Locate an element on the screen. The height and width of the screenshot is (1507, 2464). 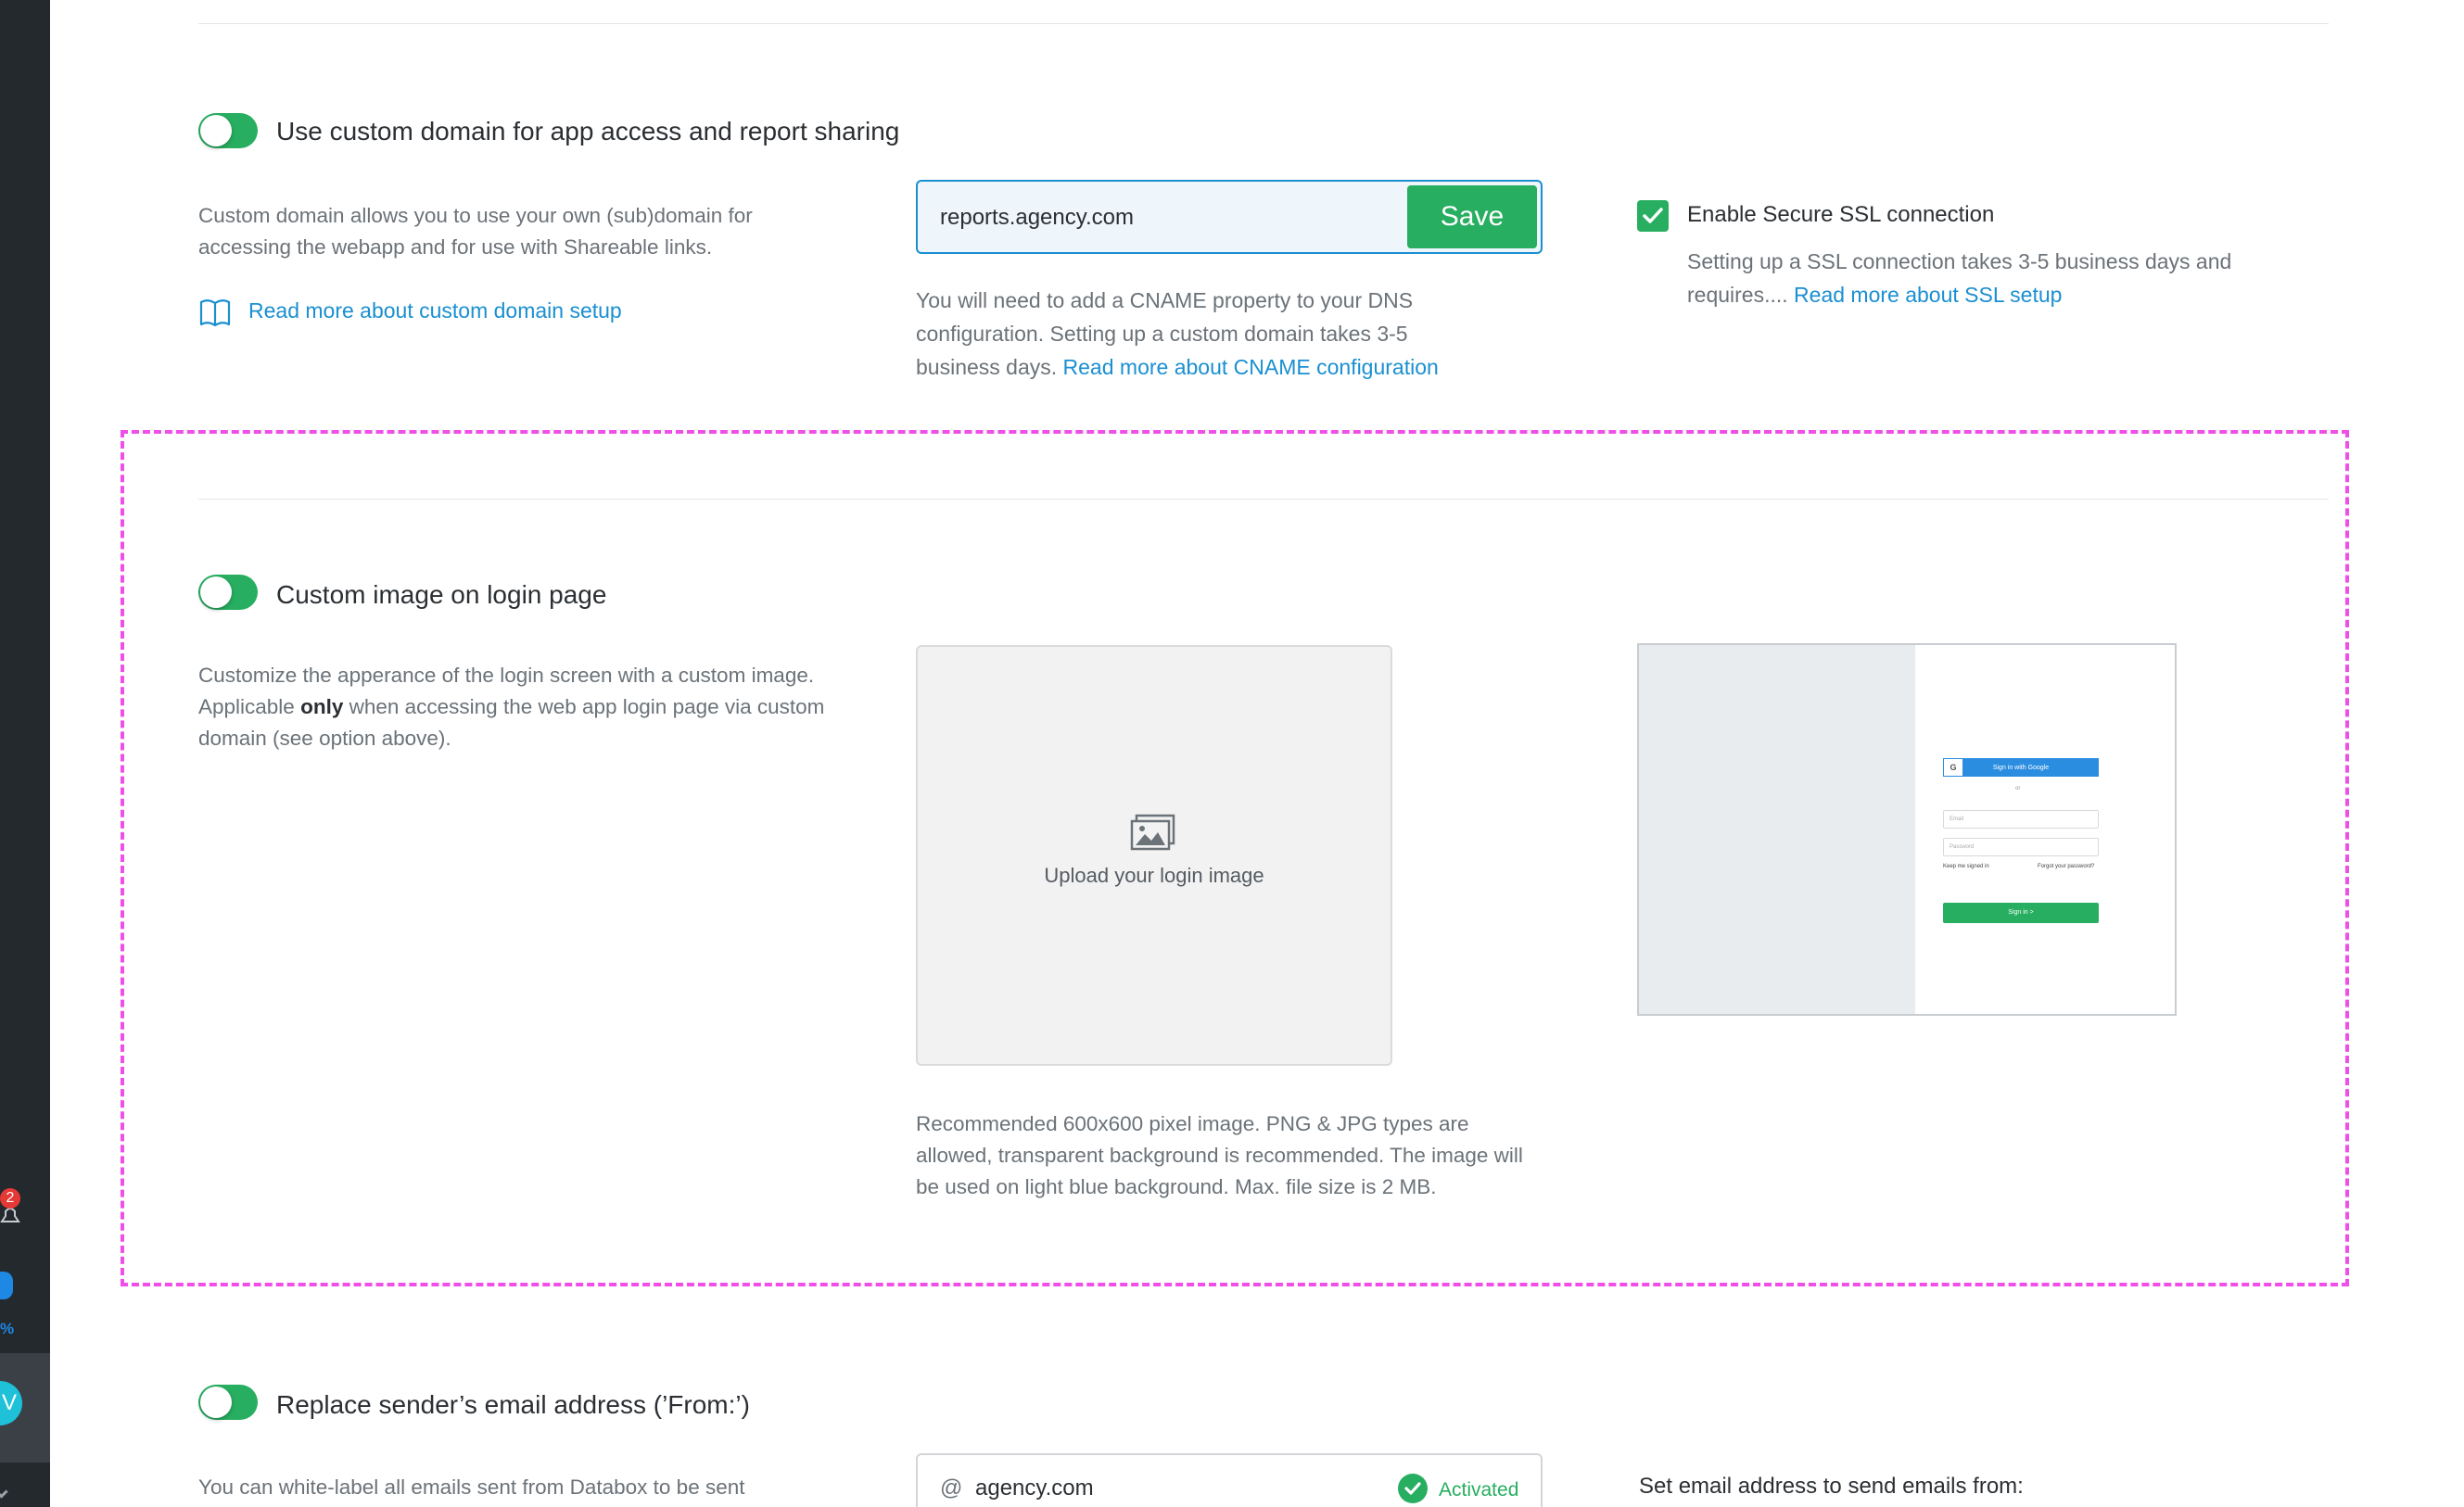
preview-keep-signed-in: Keep me signed in is located at coordinates (1966, 866).